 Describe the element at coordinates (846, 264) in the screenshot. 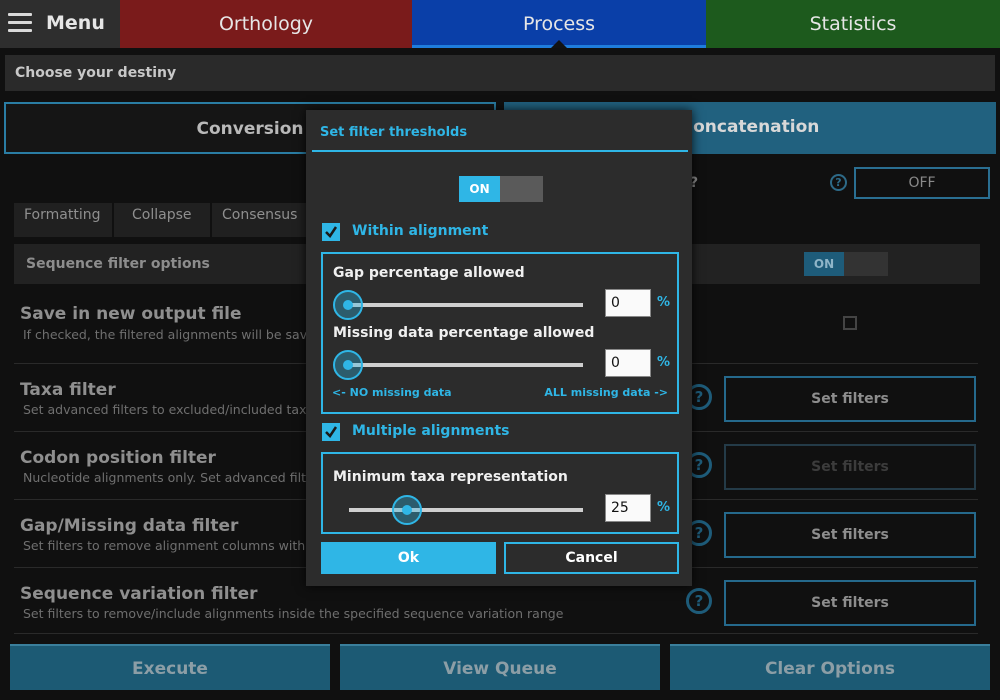

I see `sequence-filter-toggle: ON` at that location.